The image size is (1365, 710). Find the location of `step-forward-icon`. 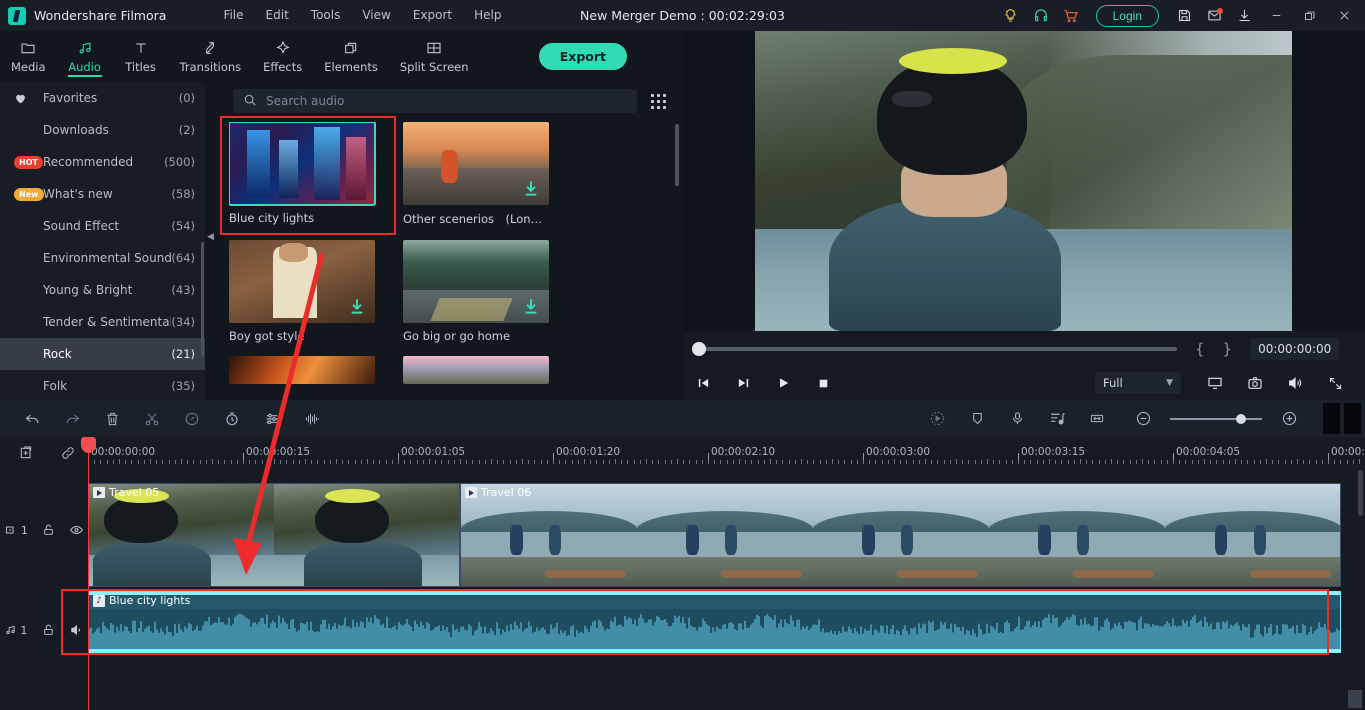

step-forward-icon is located at coordinates (743, 383).